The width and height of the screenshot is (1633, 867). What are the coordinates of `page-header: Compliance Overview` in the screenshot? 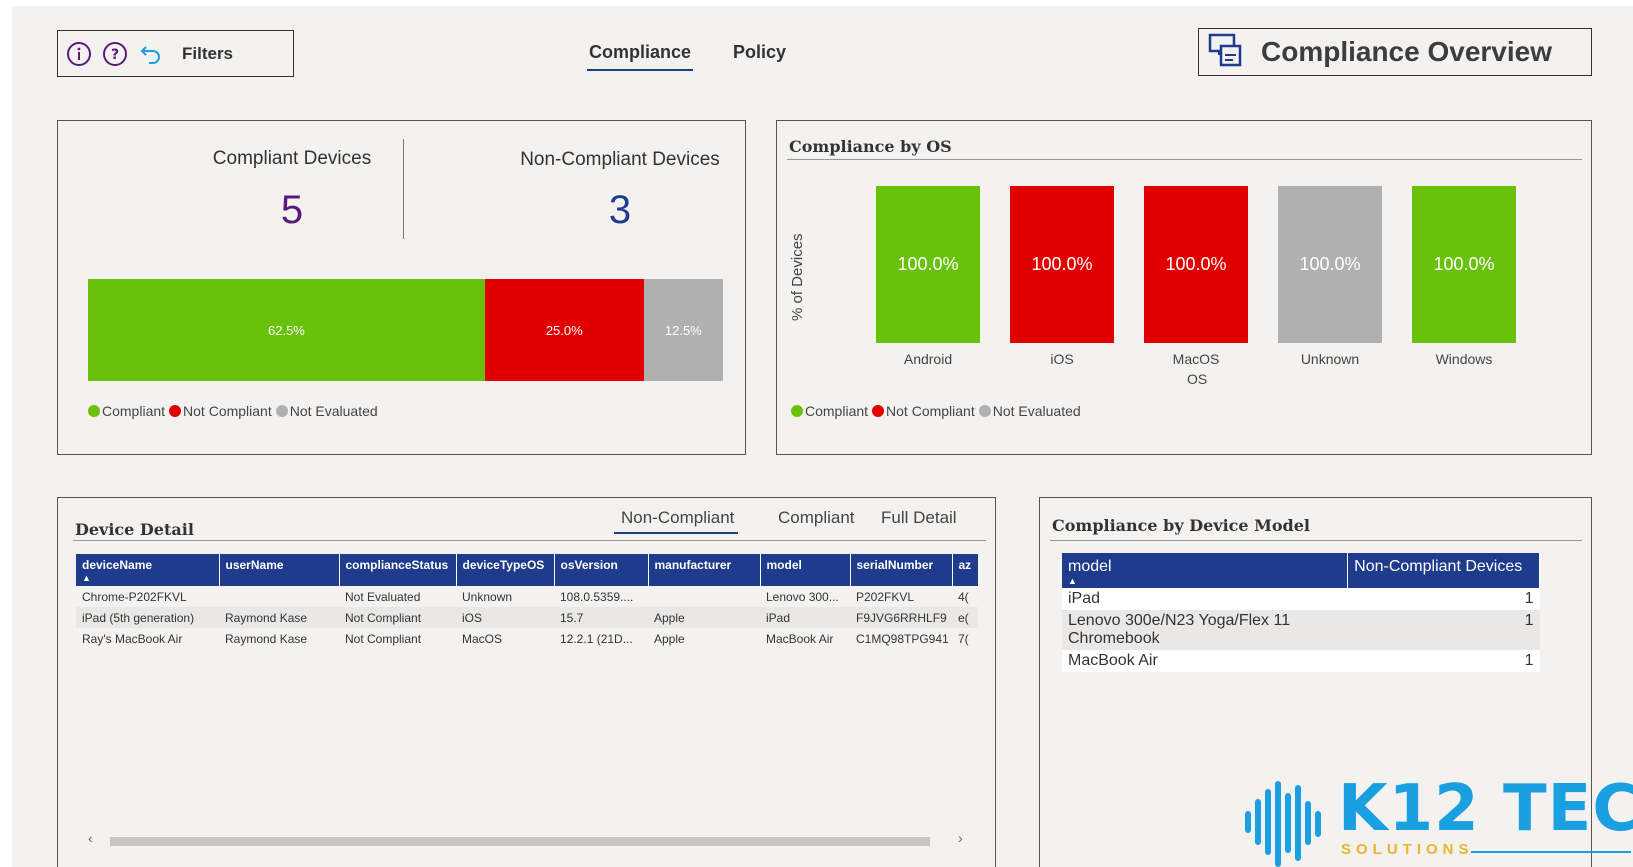 It's located at (1395, 52).